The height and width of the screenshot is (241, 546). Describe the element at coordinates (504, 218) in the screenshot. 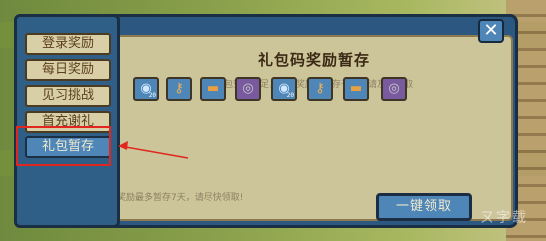

I see `watermark: ㄡ字载` at that location.